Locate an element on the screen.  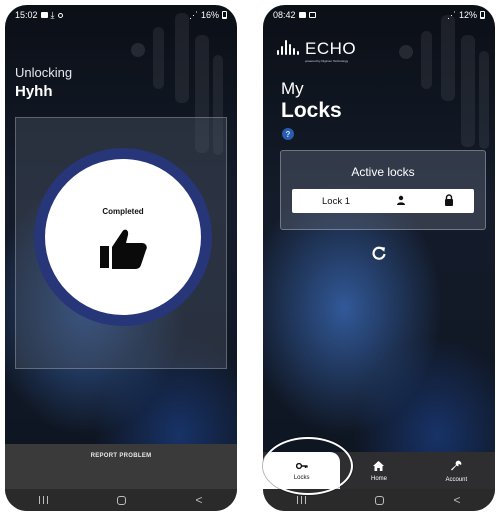
sync-icon is located at coordinates (60, 15).